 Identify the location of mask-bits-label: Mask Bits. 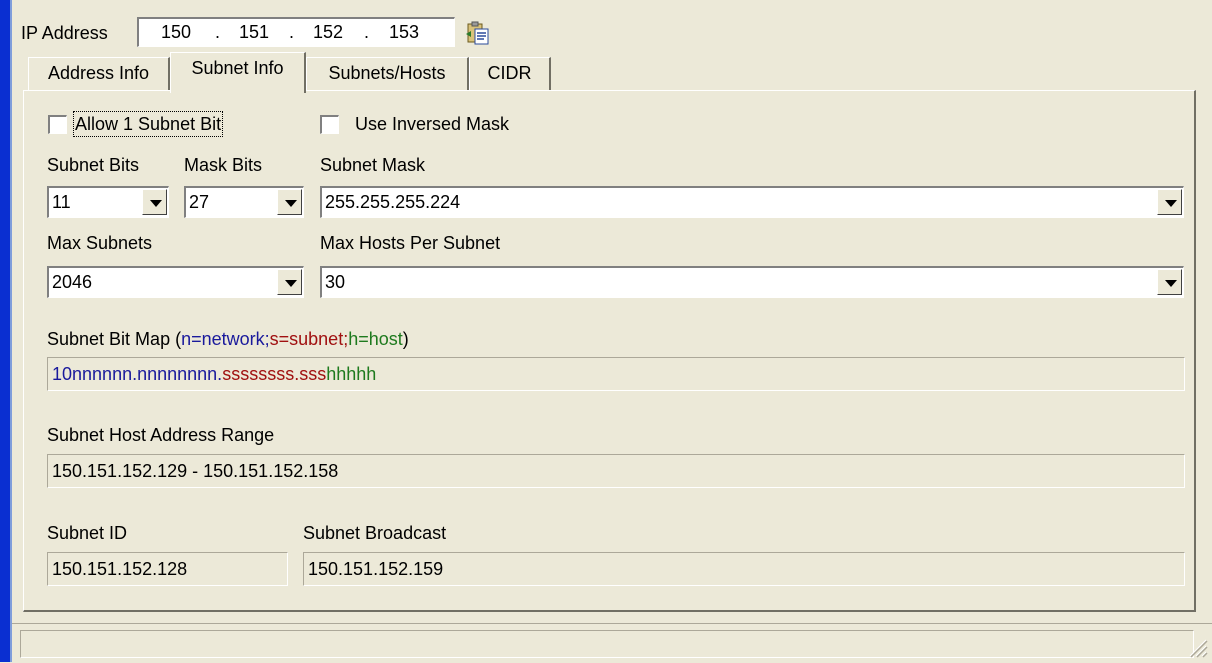
(223, 165).